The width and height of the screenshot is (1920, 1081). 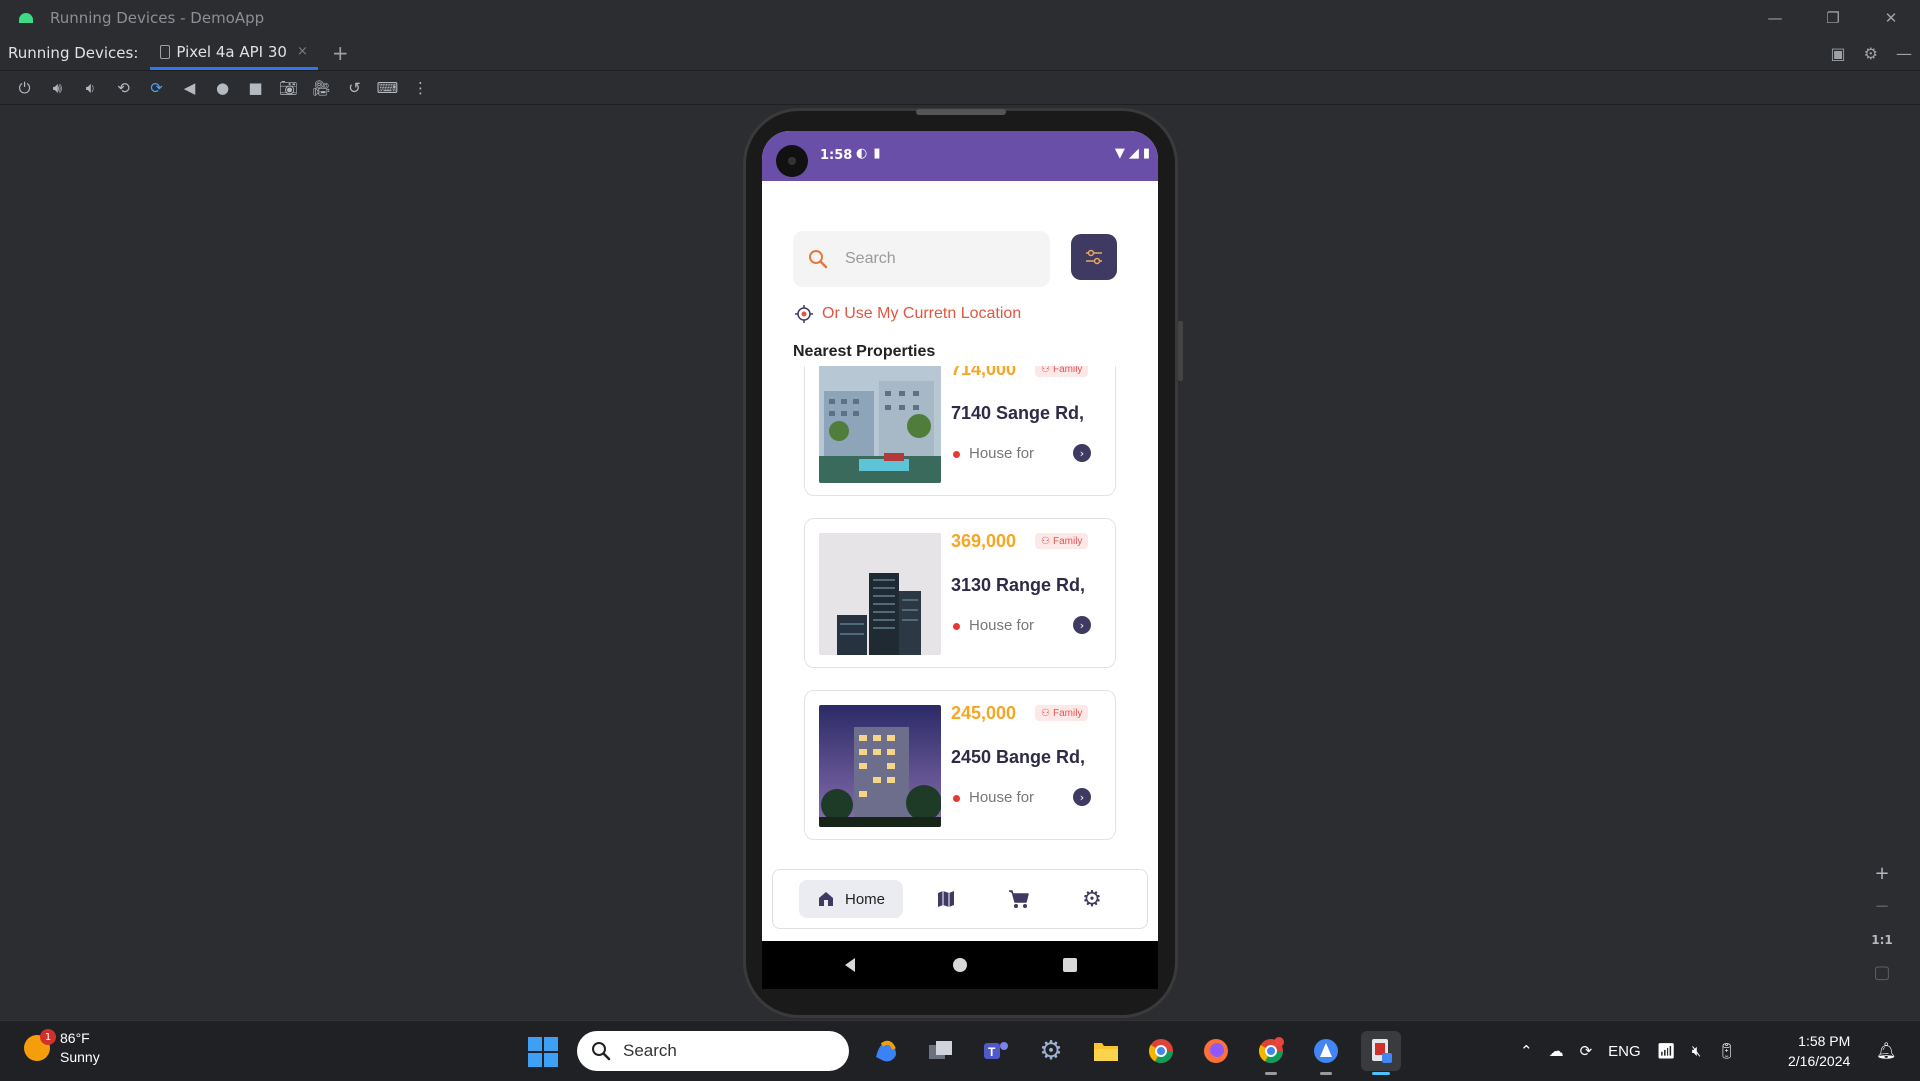 I want to click on rotate-left-icon: ⟲, so click(x=123, y=88).